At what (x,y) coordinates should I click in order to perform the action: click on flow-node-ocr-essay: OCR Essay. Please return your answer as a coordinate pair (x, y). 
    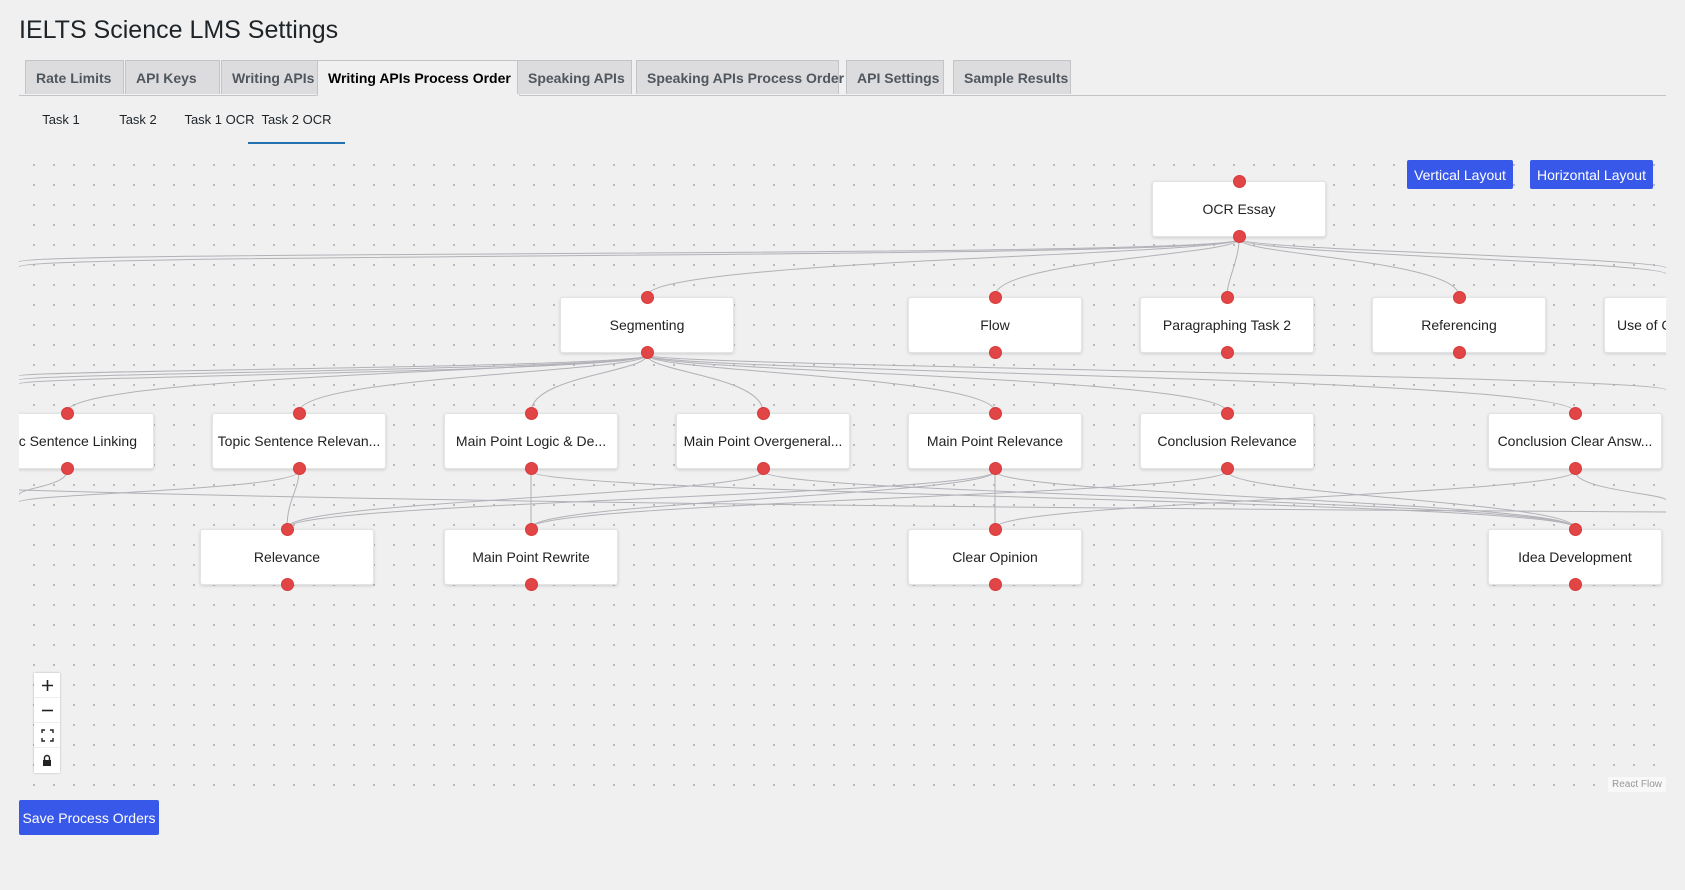
    Looking at the image, I should click on (1239, 209).